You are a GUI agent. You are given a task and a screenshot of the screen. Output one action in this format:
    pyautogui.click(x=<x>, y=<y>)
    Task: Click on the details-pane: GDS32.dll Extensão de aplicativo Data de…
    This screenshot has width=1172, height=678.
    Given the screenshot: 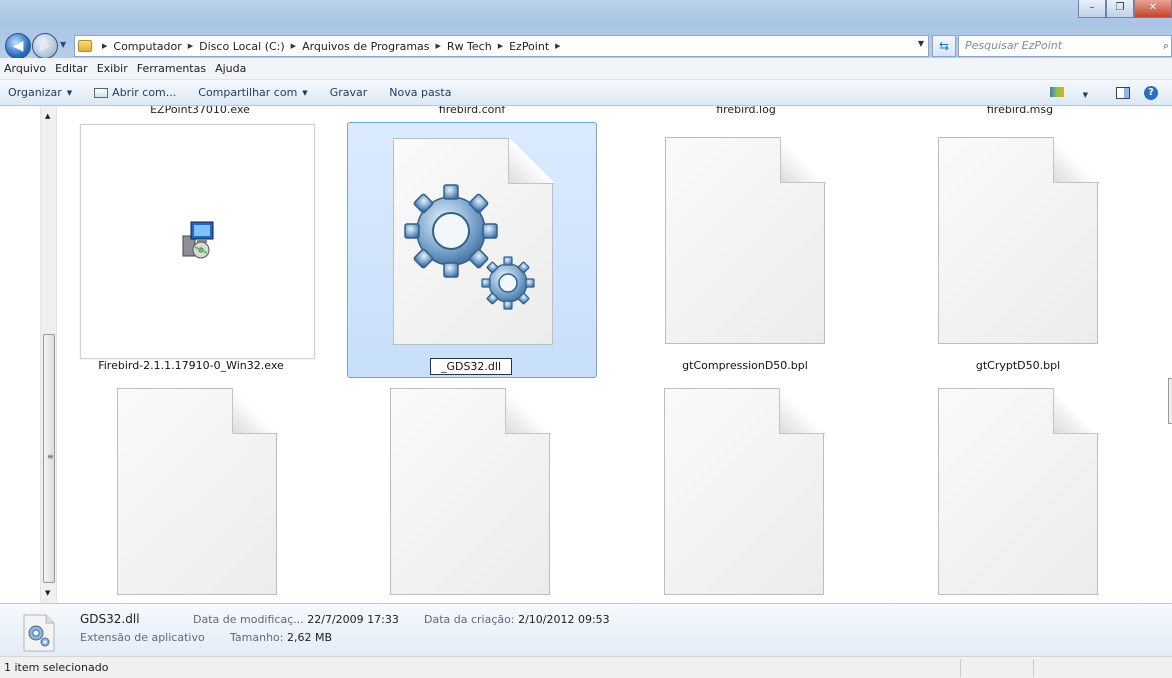 What is the action you would take?
    pyautogui.click(x=586, y=629)
    